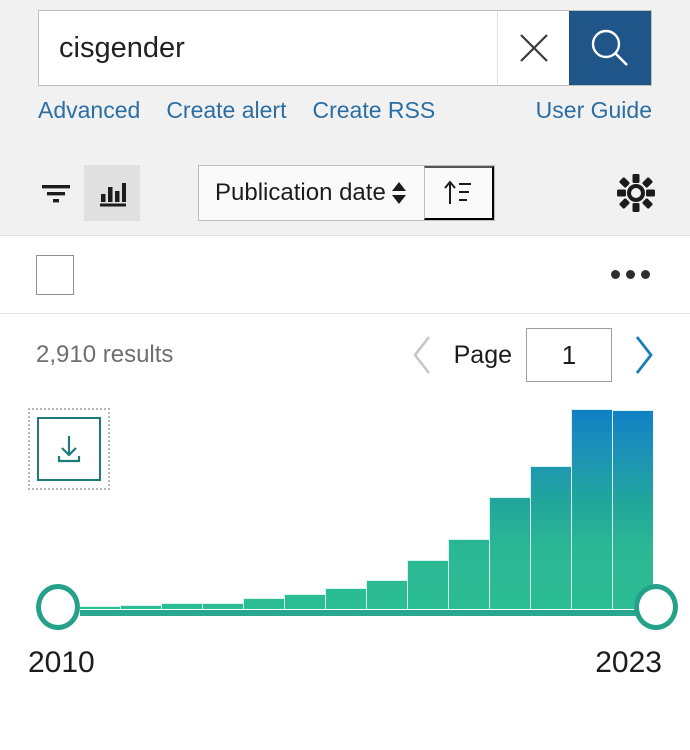  I want to click on search-input, so click(268, 48).